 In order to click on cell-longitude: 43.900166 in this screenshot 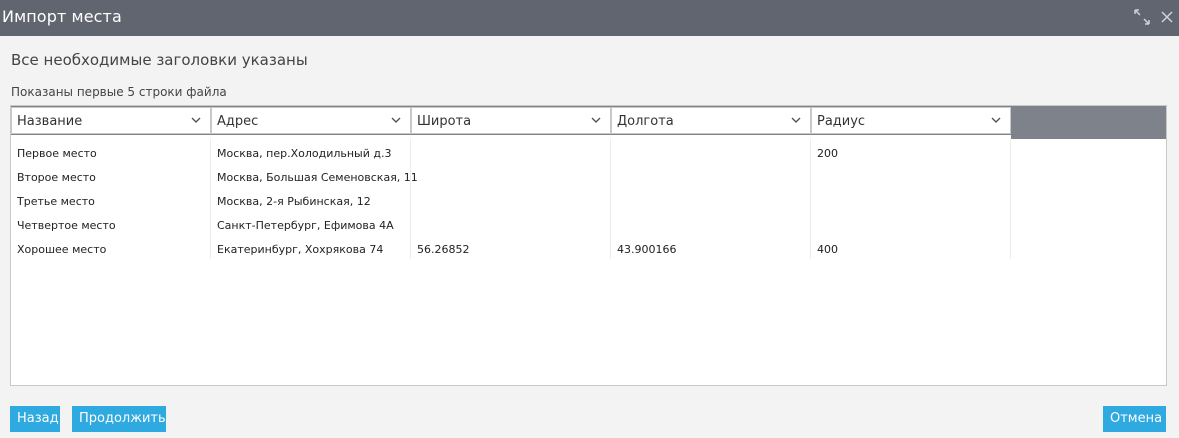, I will do `click(647, 249)`.